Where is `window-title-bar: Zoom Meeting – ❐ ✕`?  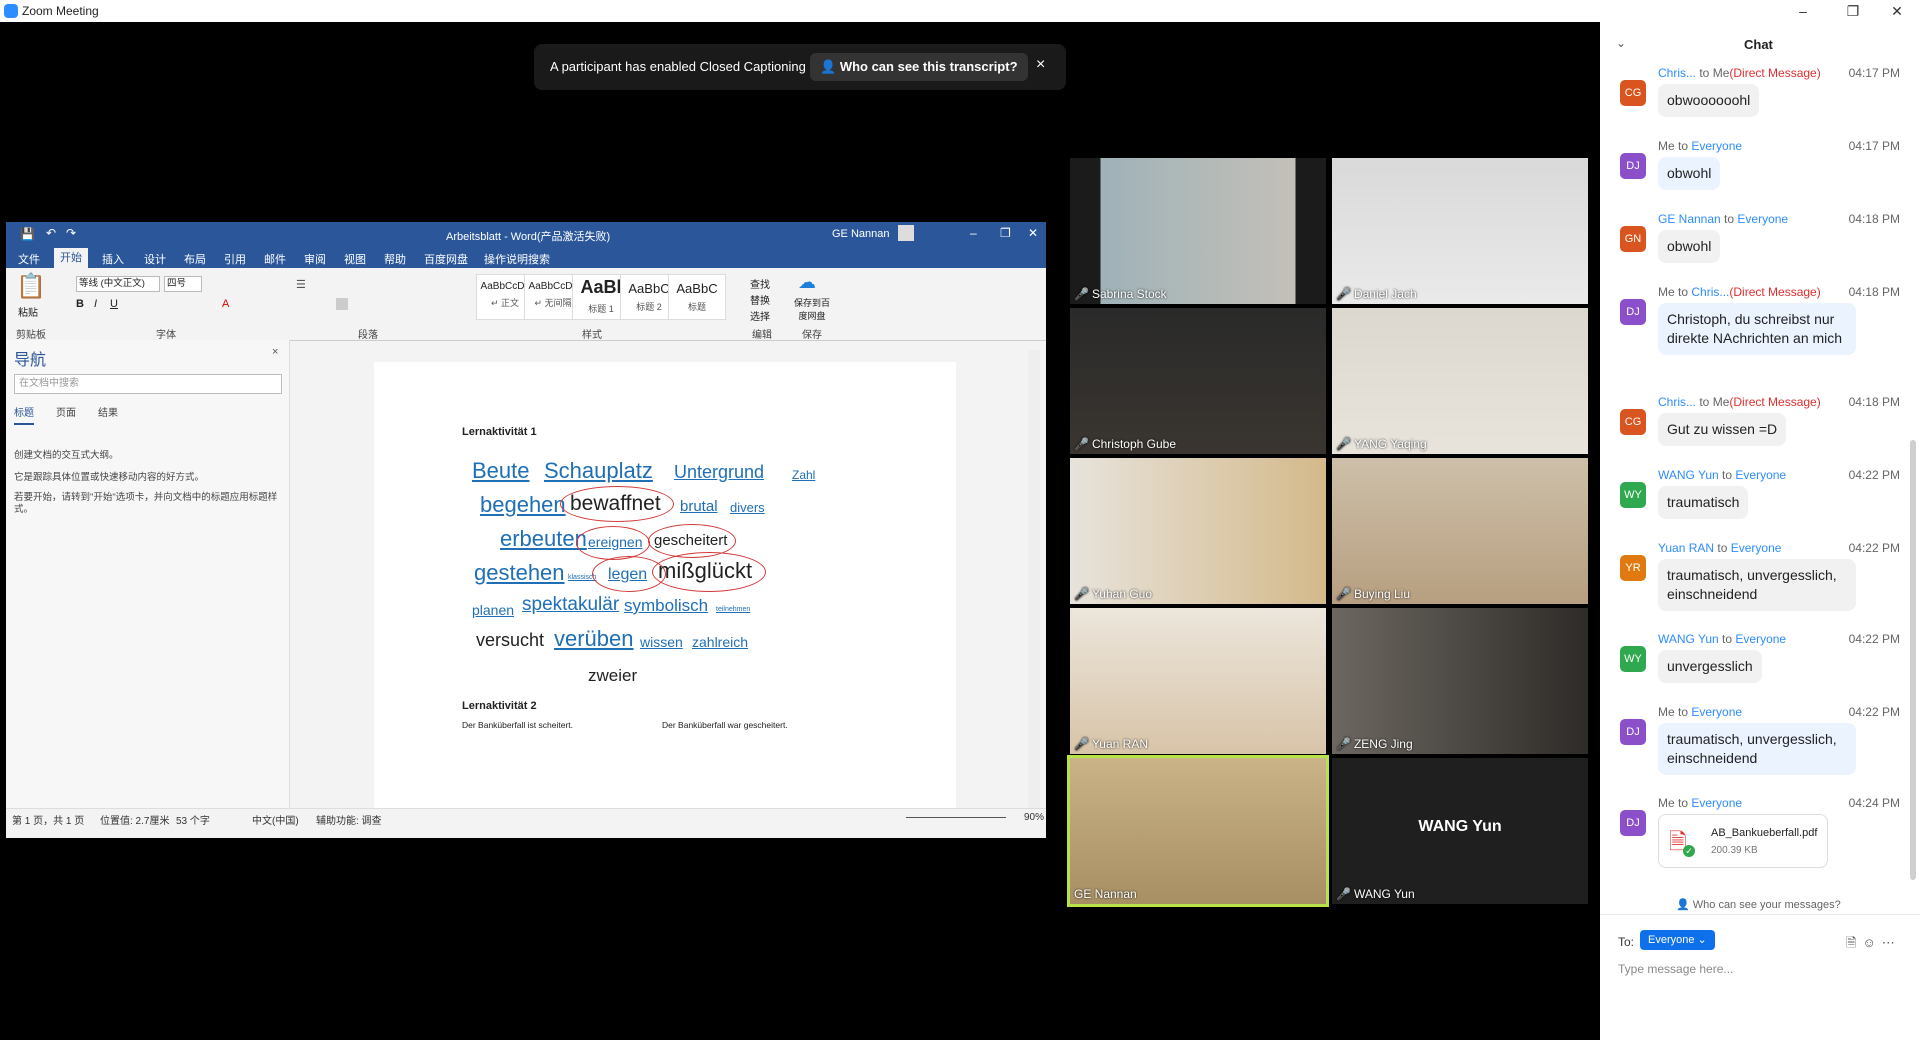 window-title-bar: Zoom Meeting – ❐ ✕ is located at coordinates (960, 11).